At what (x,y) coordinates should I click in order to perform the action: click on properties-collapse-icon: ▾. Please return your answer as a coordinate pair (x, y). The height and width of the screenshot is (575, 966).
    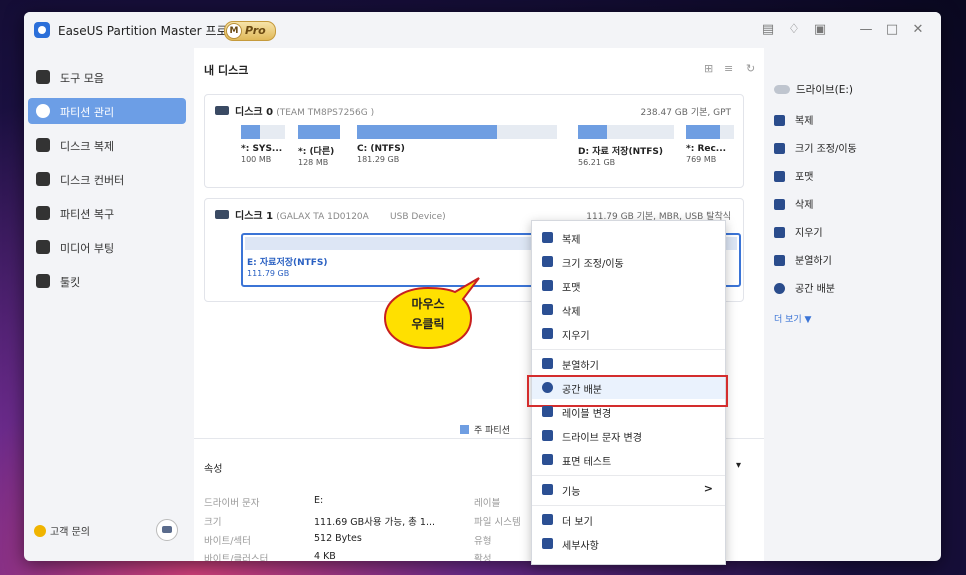
    Looking at the image, I should click on (738, 465).